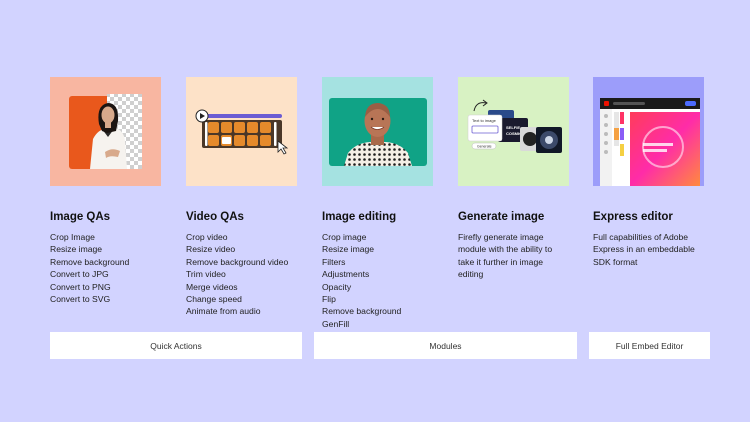 The image size is (750, 422). What do you see at coordinates (501, 217) in the screenshot?
I see `column-title-generate-image: Generate image` at bounding box center [501, 217].